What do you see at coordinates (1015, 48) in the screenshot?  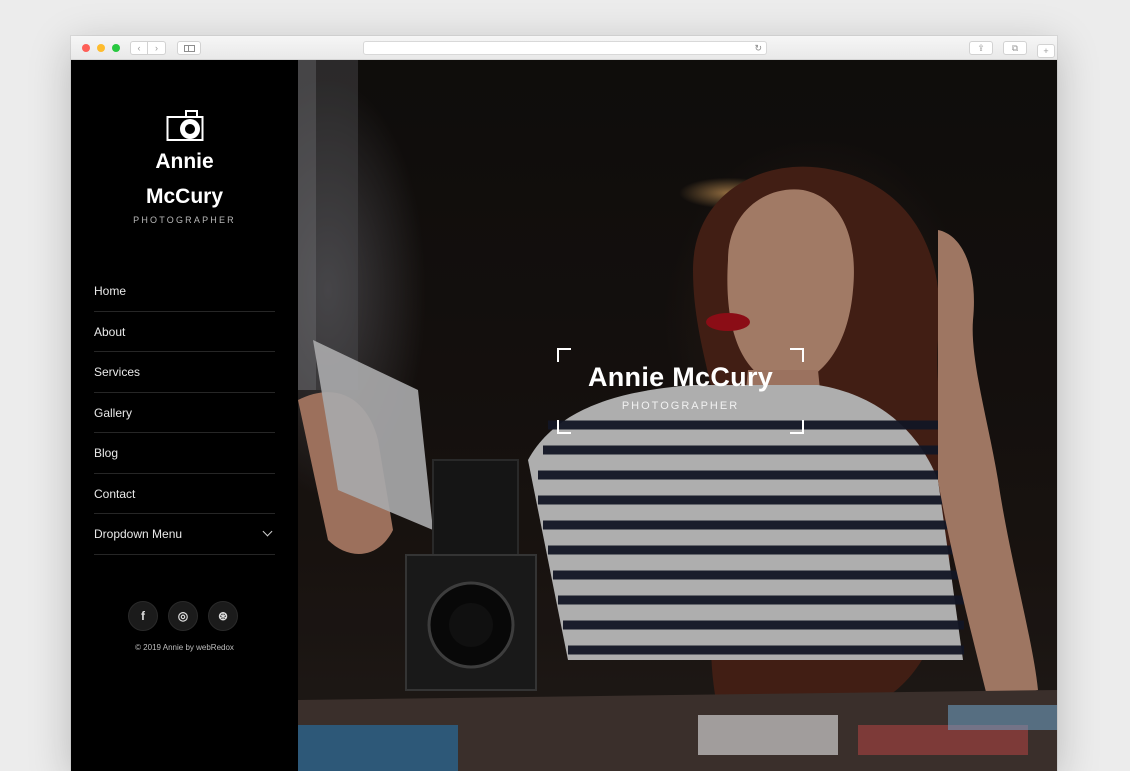 I see `show-tabs-button: ⧉` at bounding box center [1015, 48].